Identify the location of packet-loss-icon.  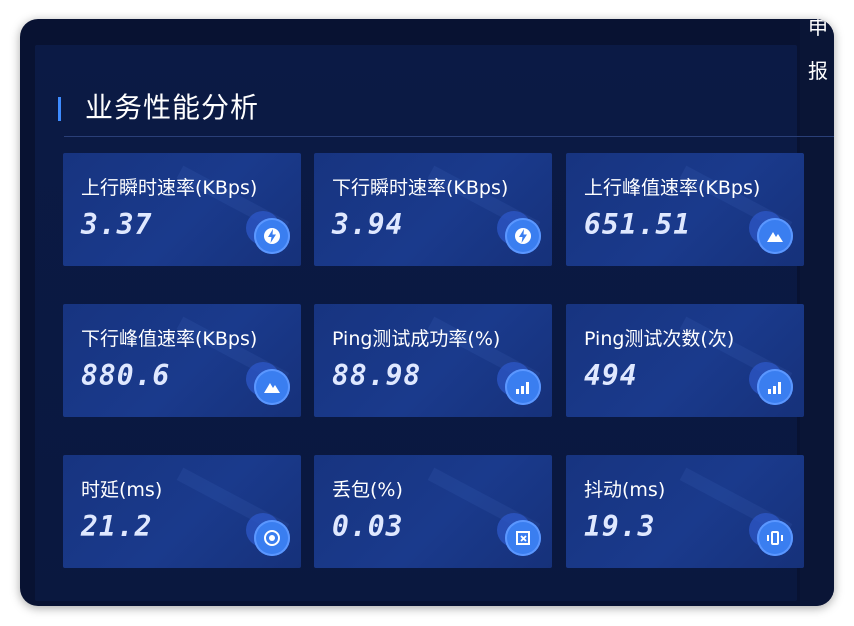
(520, 536).